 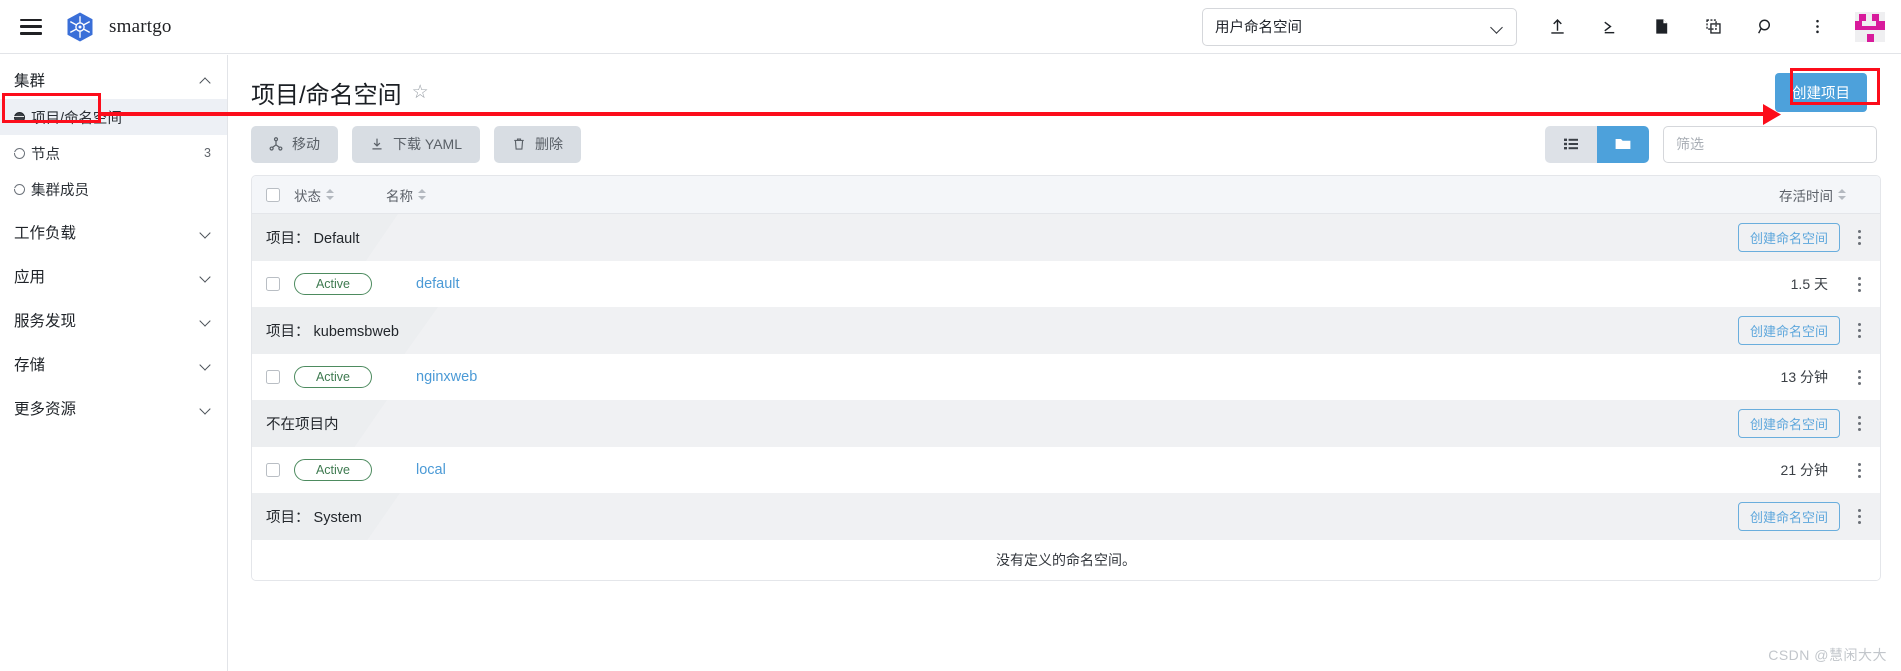 What do you see at coordinates (205, 80) in the screenshot?
I see `chevron-up-icon` at bounding box center [205, 80].